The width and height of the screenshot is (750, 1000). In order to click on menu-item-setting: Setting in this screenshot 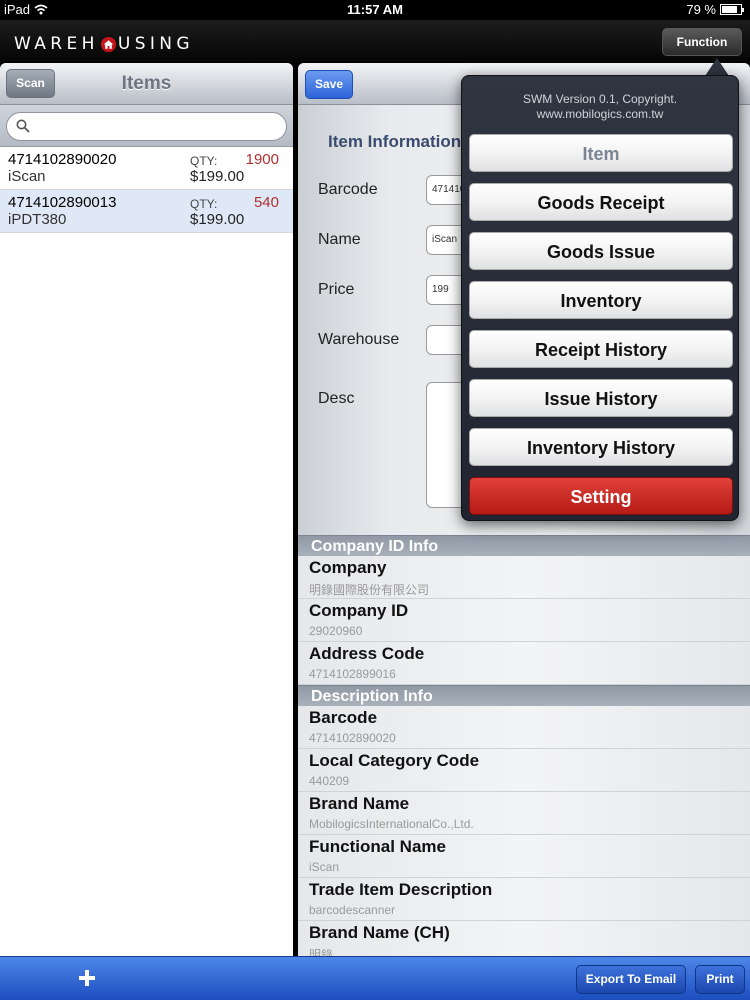, I will do `click(601, 496)`.